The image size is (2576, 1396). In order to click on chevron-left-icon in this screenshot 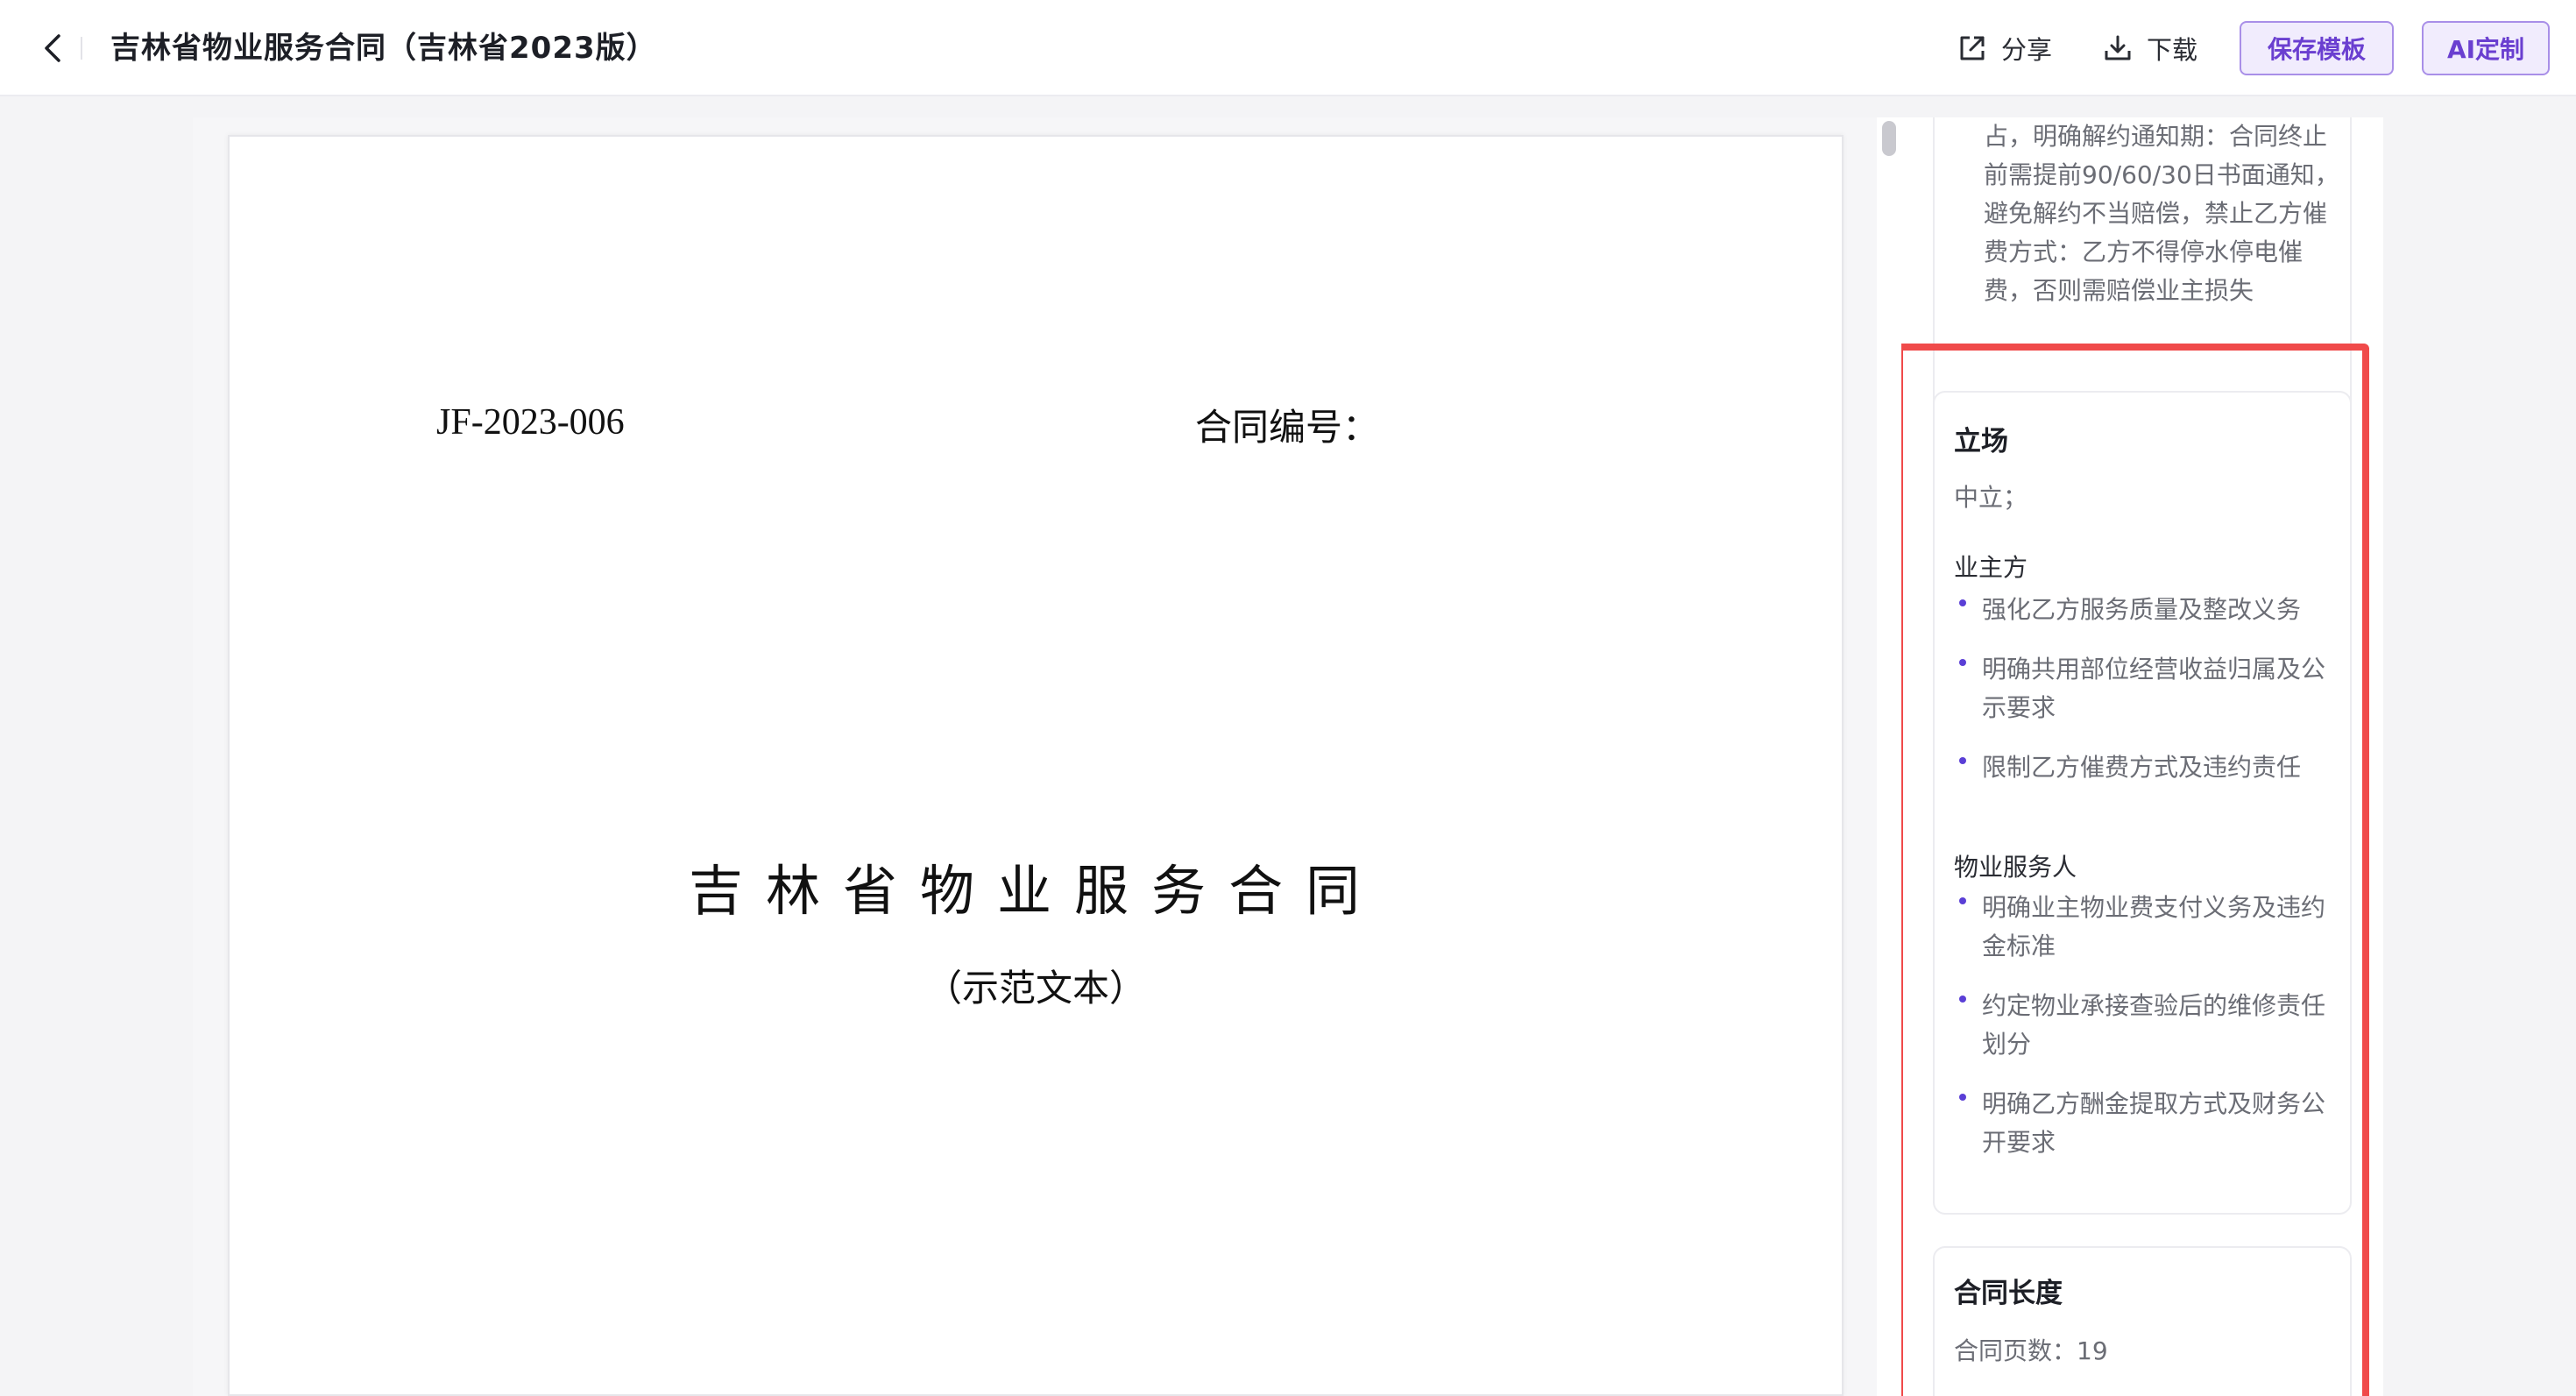, I will do `click(52, 48)`.